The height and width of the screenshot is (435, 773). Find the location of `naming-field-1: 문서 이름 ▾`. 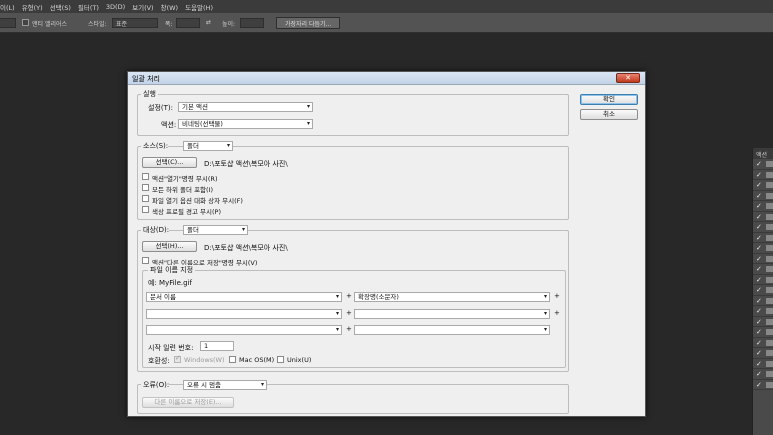

naming-field-1: 문서 이름 ▾ is located at coordinates (244, 297).